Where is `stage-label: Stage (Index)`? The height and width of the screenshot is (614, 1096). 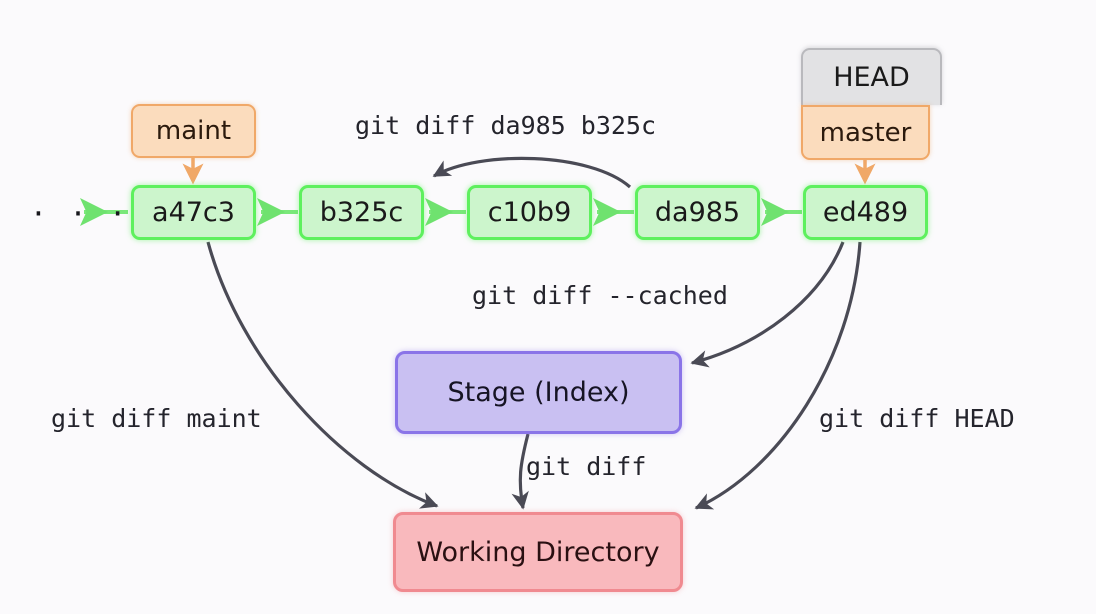 stage-label: Stage (Index) is located at coordinates (538, 392).